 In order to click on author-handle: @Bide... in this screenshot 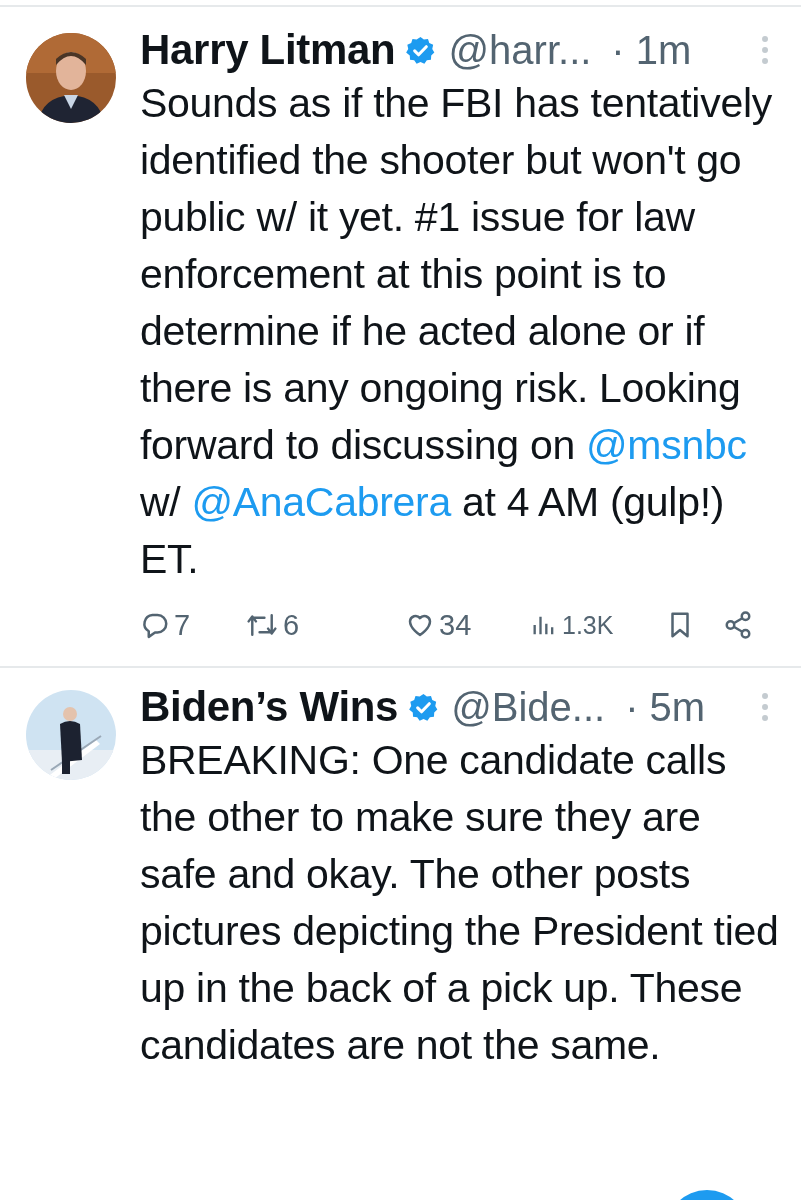, I will do `click(528, 707)`.